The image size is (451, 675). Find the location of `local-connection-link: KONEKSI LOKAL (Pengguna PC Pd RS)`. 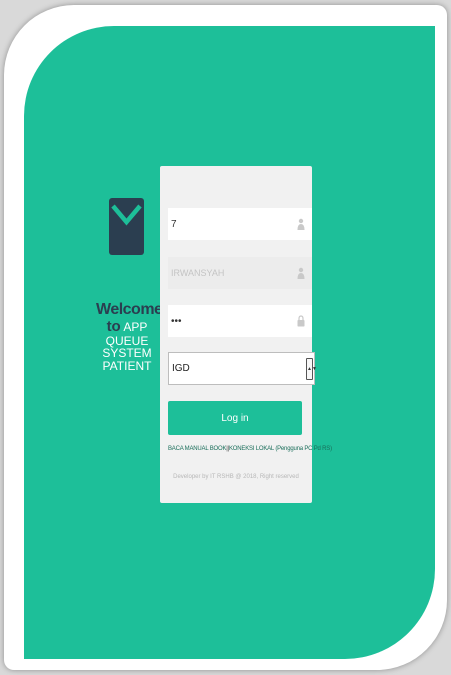

local-connection-link: KONEKSI LOKAL (Pengguna PC Pd RS) is located at coordinates (280, 449).